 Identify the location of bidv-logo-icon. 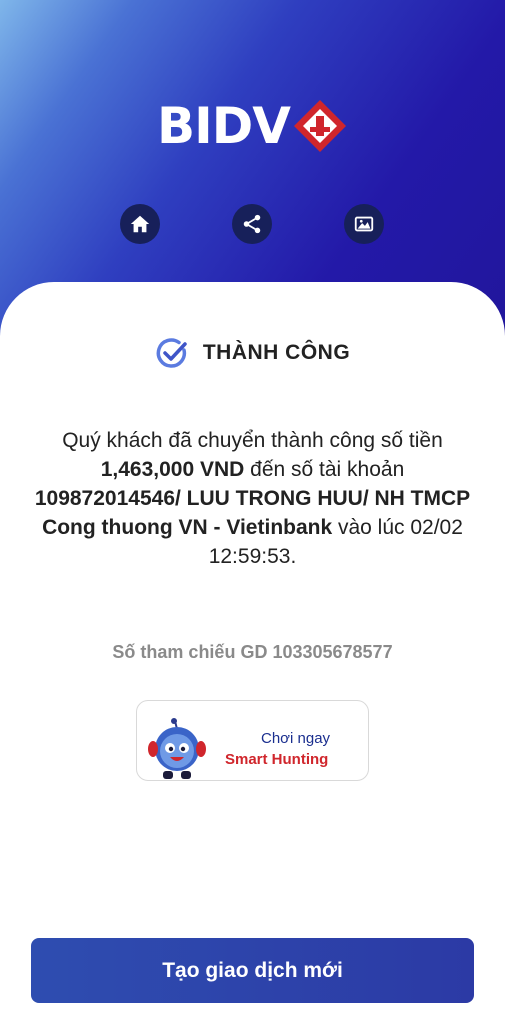
(319, 126).